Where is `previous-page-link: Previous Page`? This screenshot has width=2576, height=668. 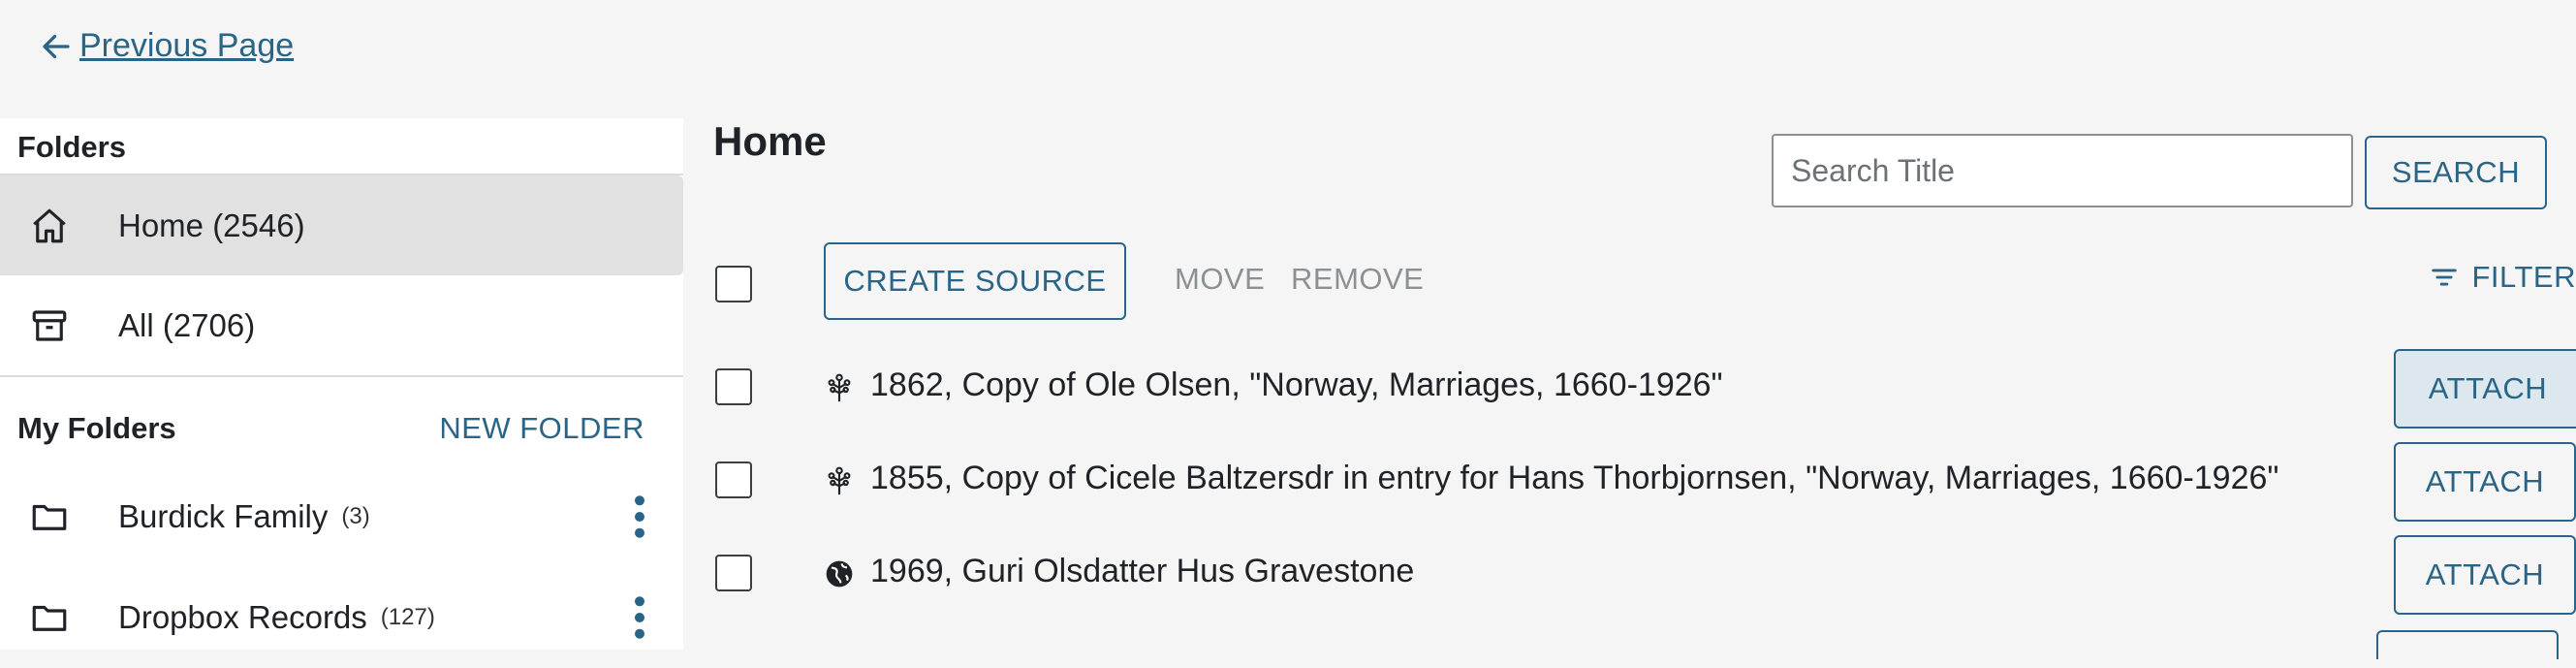
previous-page-link: Previous Page is located at coordinates (166, 46).